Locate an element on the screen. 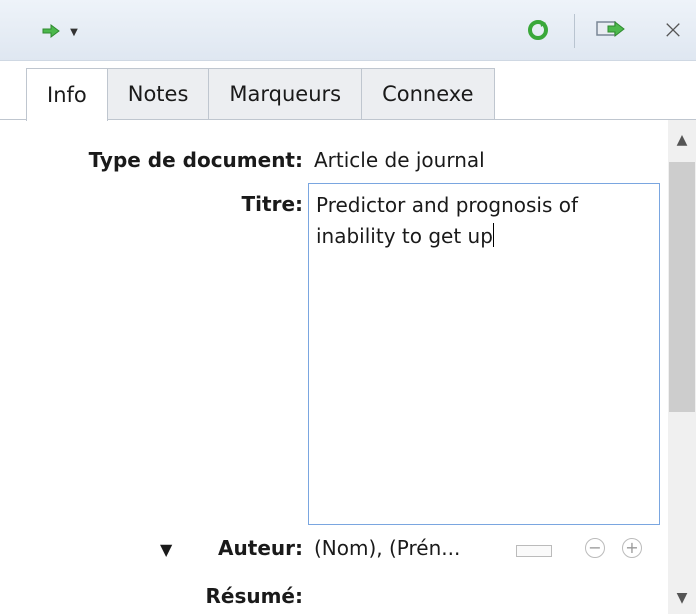 This screenshot has height=614, width=696. add-author-button: + is located at coordinates (632, 548).